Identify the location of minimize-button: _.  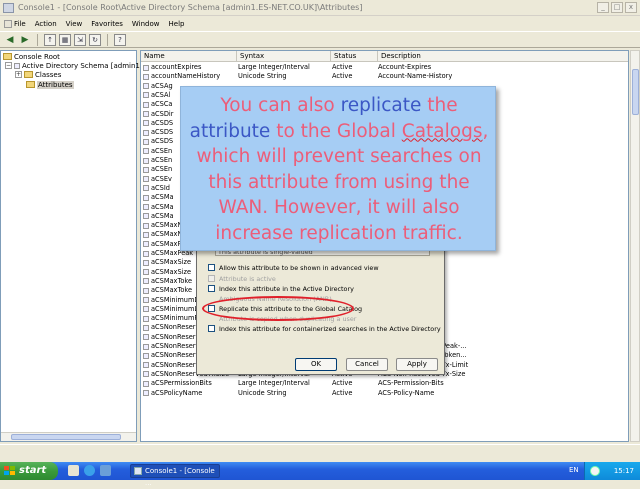
(603, 7).